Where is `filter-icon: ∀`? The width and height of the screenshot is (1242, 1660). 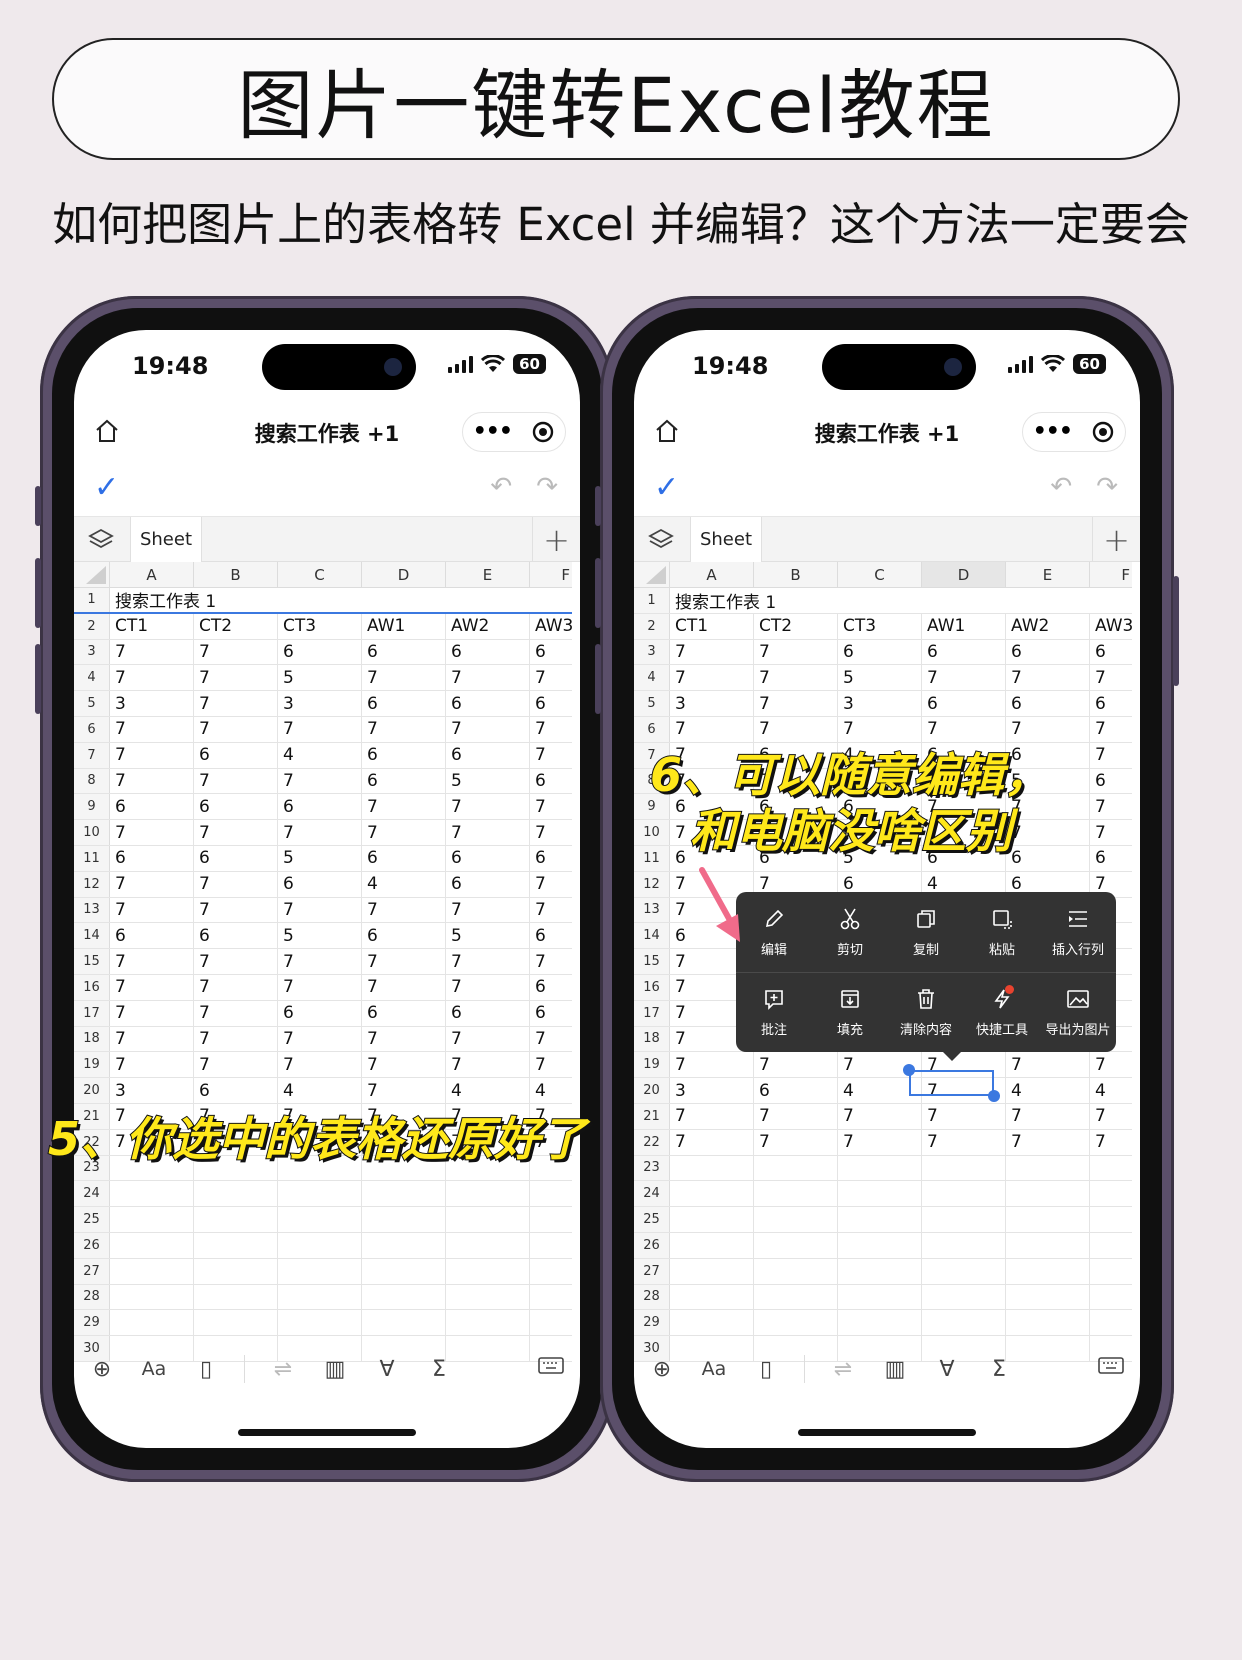 filter-icon: ∀ is located at coordinates (947, 1369).